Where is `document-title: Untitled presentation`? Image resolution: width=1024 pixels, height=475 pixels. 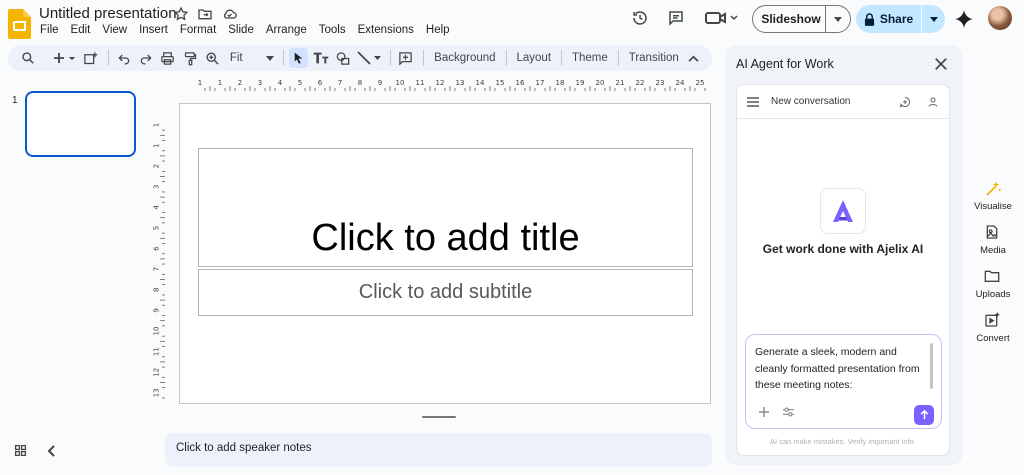 document-title: Untitled presentation is located at coordinates (108, 13).